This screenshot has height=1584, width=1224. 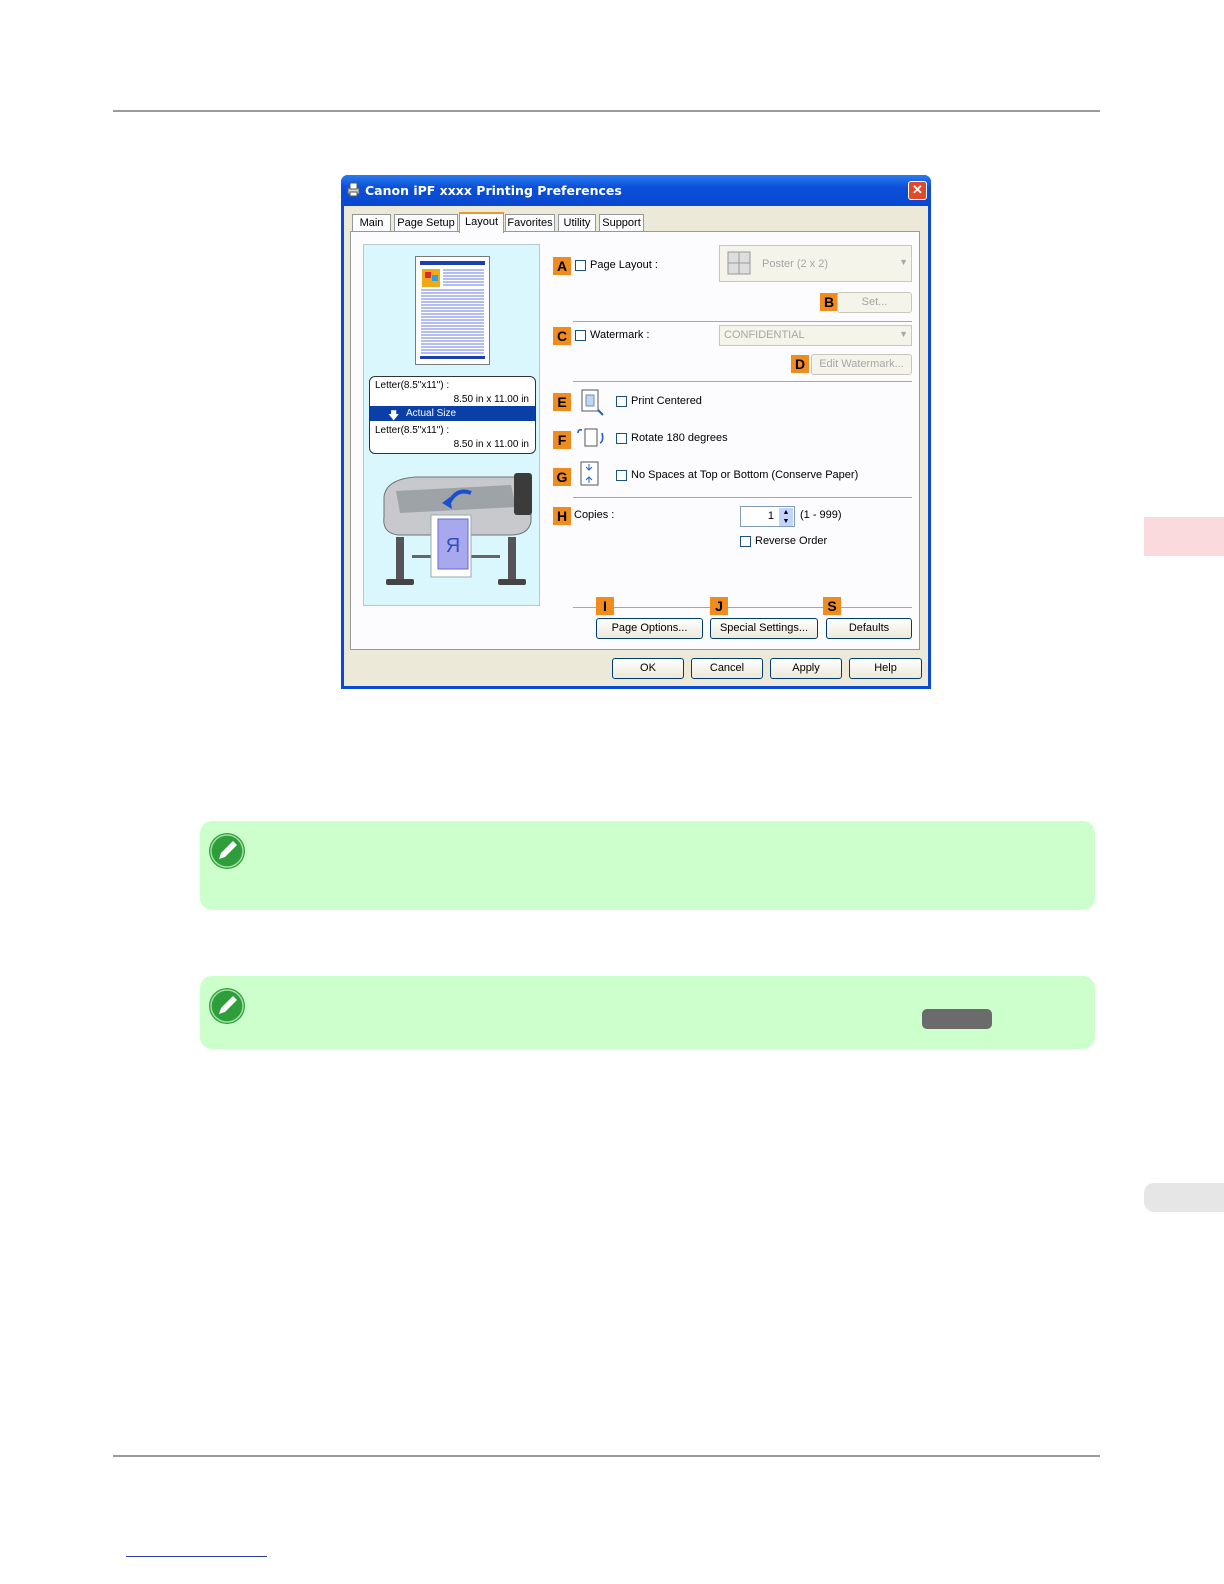 What do you see at coordinates (829, 302) in the screenshot?
I see `callout-b: B` at bounding box center [829, 302].